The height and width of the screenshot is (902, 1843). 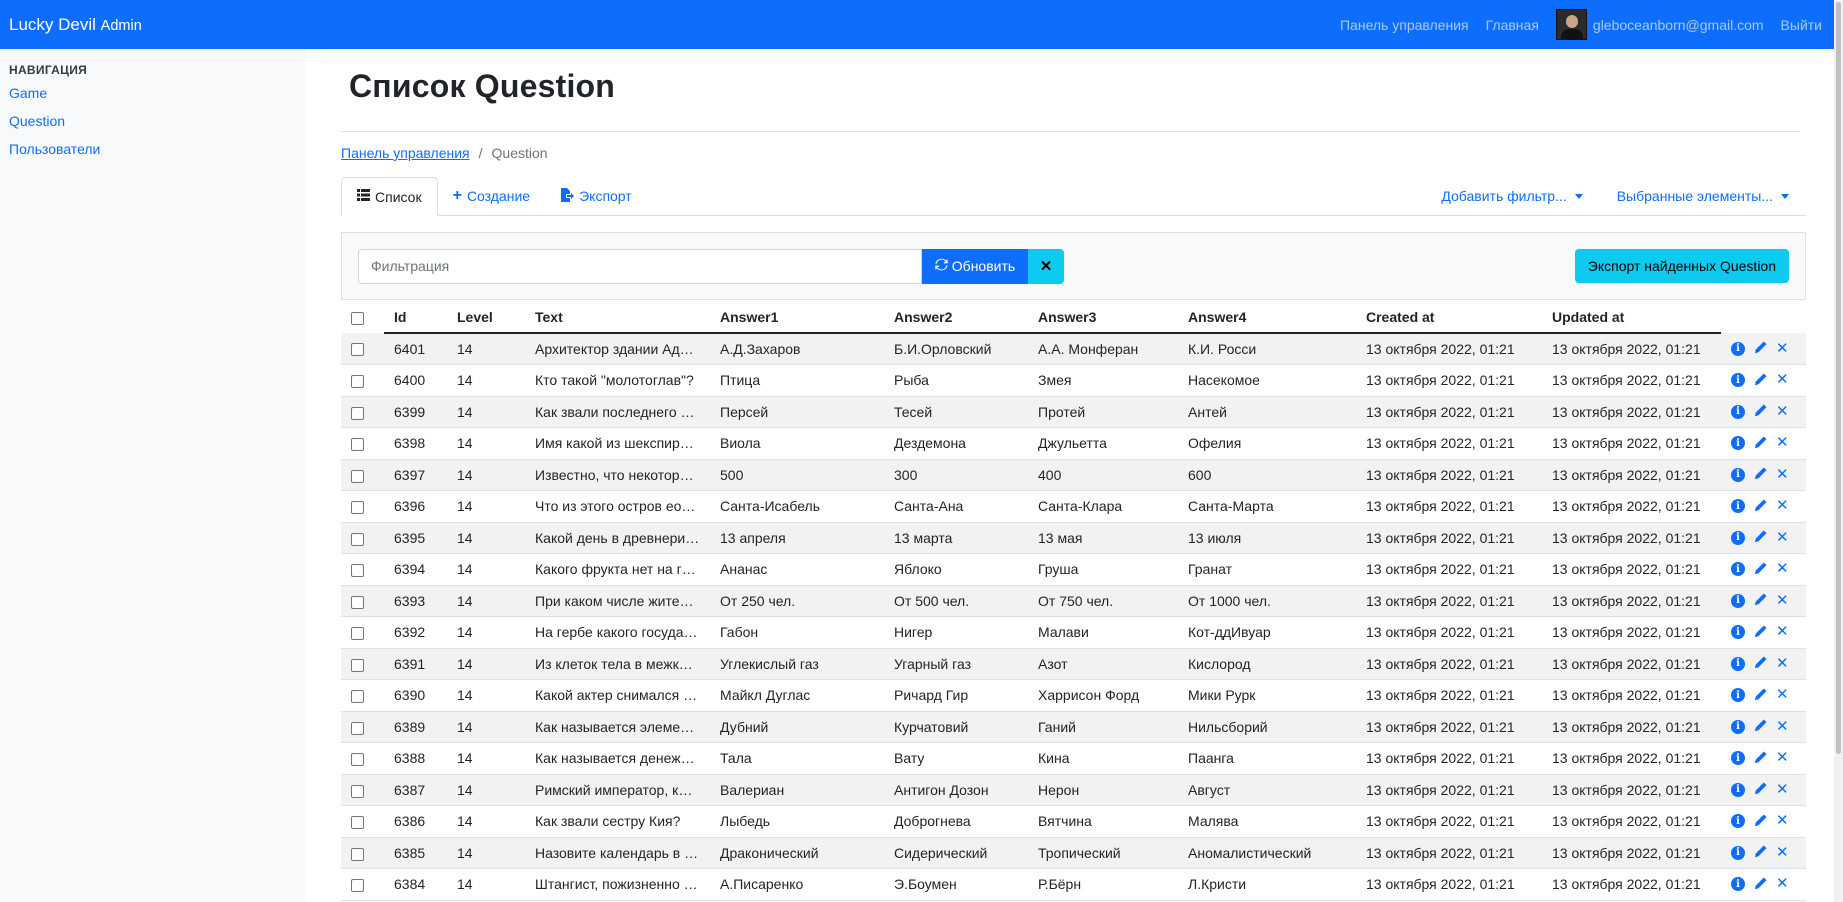 What do you see at coordinates (486, 317) in the screenshot?
I see `column-header-level: Level` at bounding box center [486, 317].